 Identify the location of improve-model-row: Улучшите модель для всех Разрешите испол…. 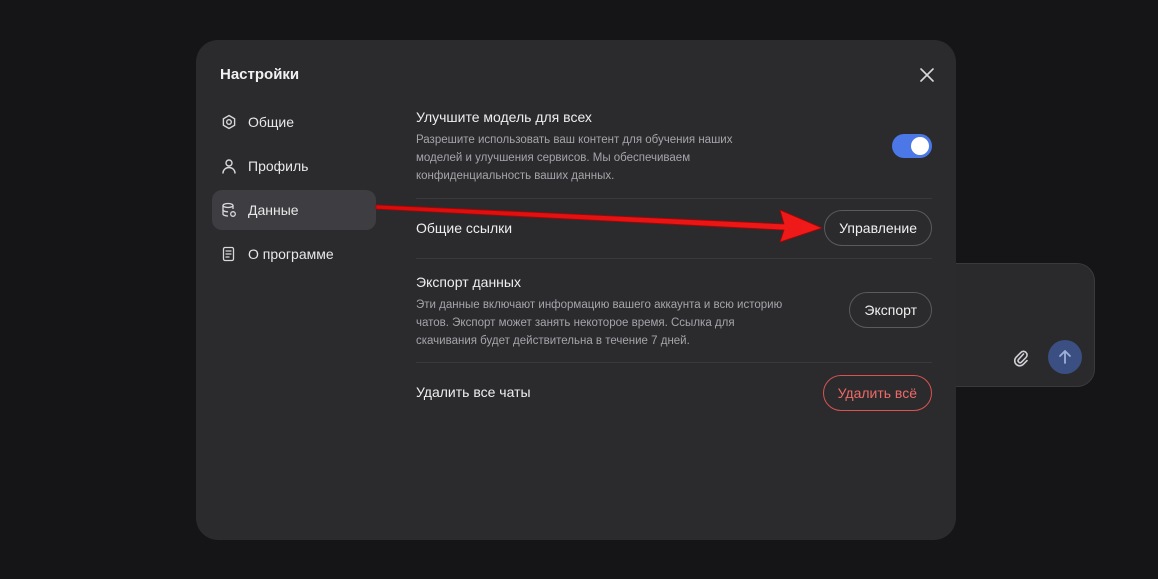
(674, 151).